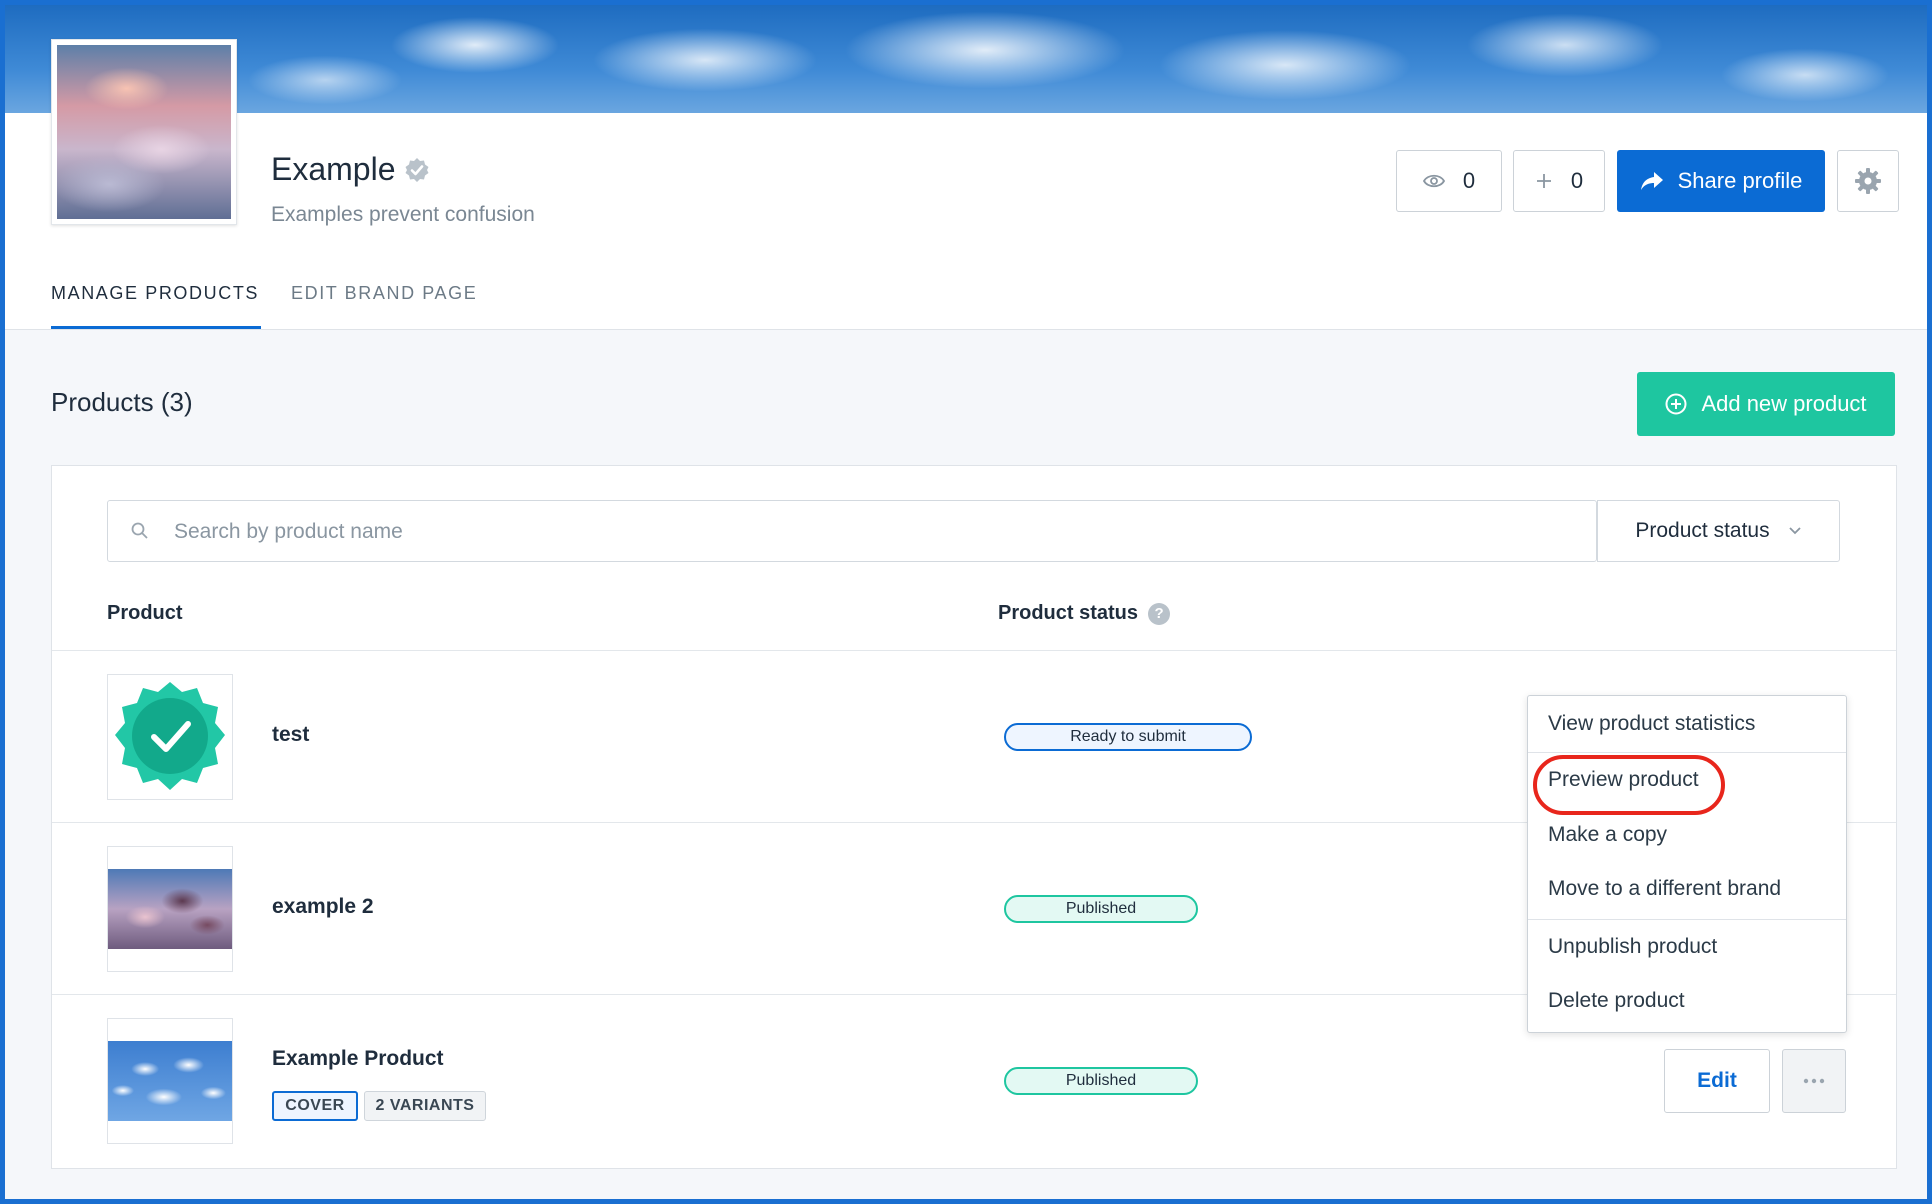  I want to click on adds-counter-button: 0, so click(1559, 181).